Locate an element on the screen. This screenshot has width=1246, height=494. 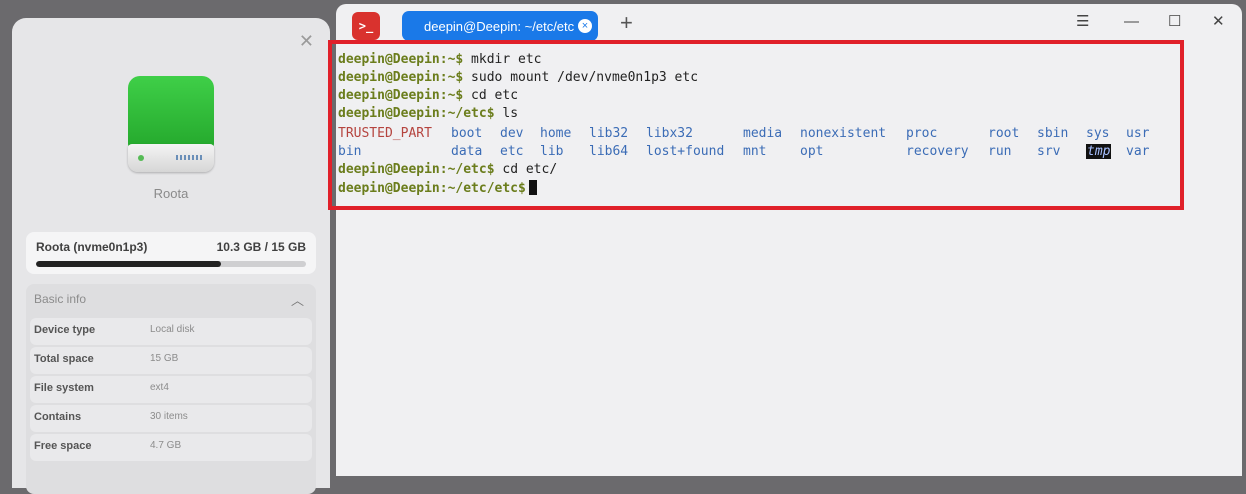
info-row-device-type: Device type Local disk is located at coordinates (171, 331).